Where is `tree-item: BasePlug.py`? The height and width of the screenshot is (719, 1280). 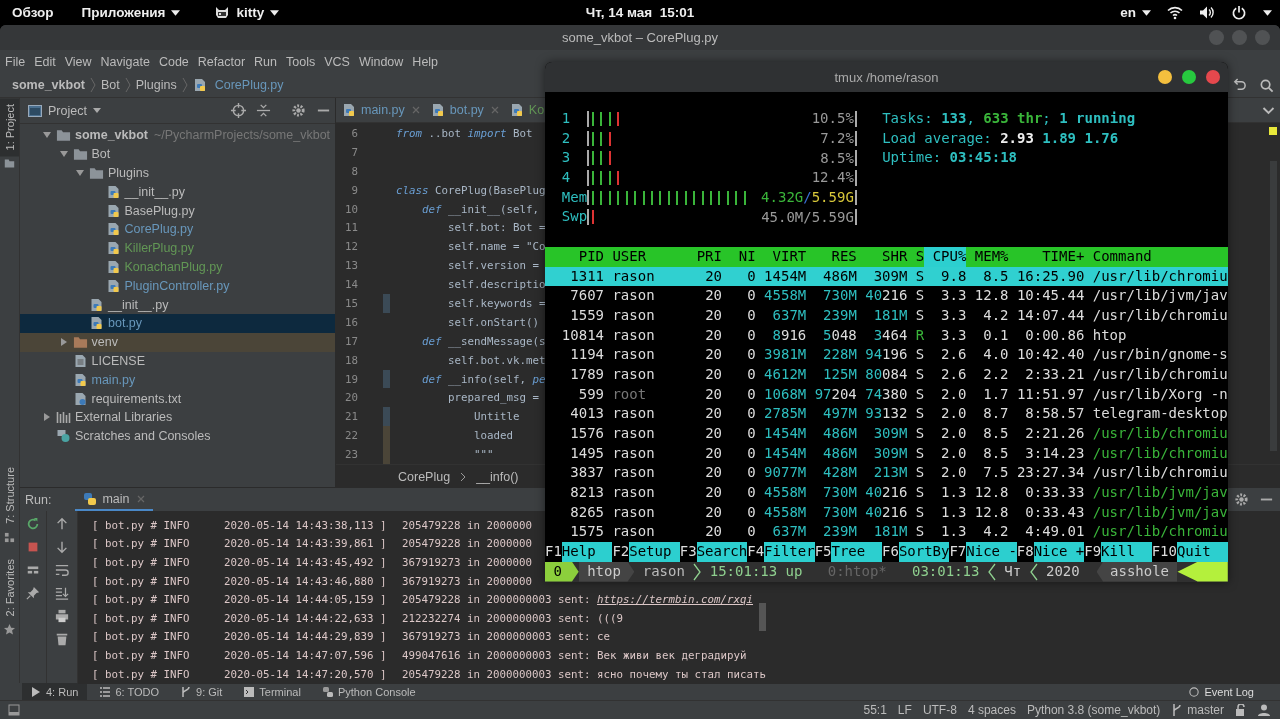 tree-item: BasePlug.py is located at coordinates (177, 210).